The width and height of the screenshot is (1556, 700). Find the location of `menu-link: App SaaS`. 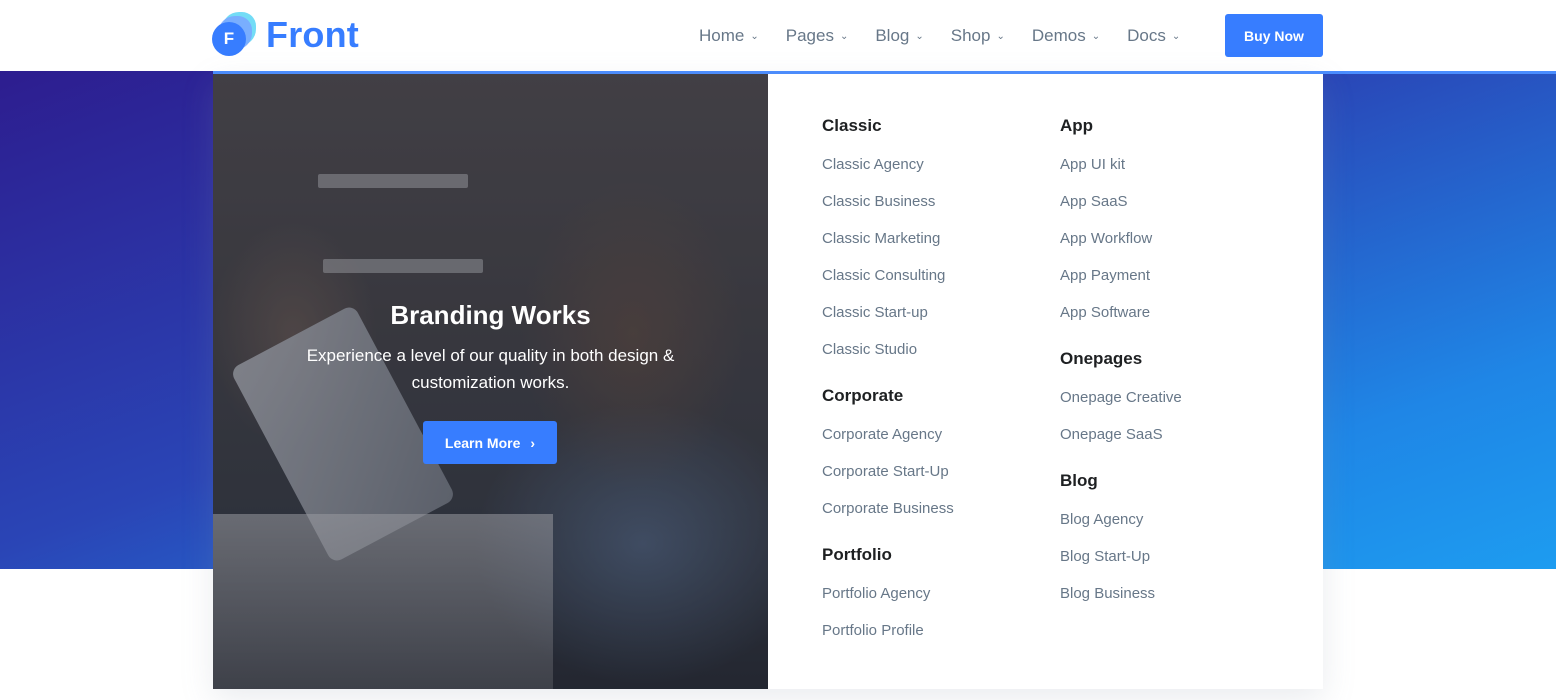

menu-link: App SaaS is located at coordinates (1094, 201).